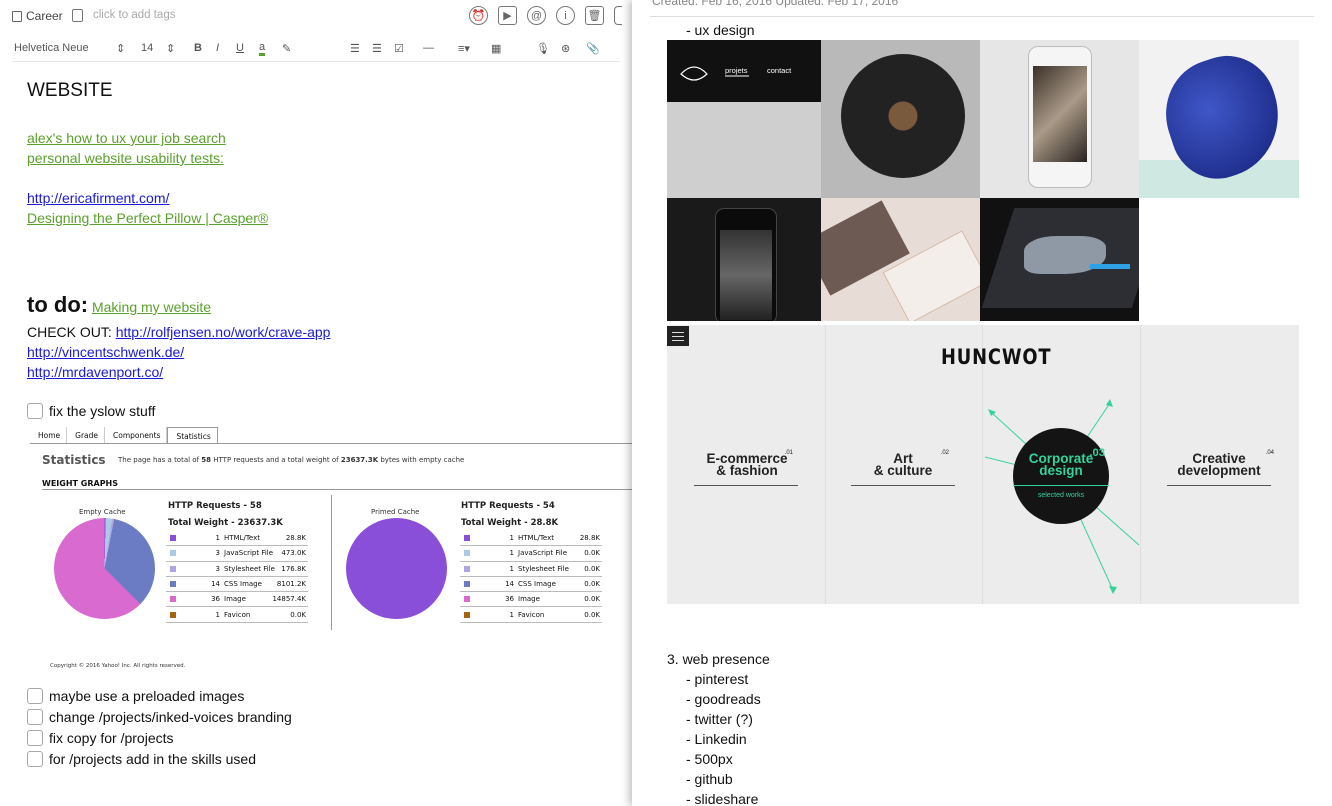  What do you see at coordinates (911, 464) in the screenshot?
I see `category-art-culture: Art & culture .02` at bounding box center [911, 464].